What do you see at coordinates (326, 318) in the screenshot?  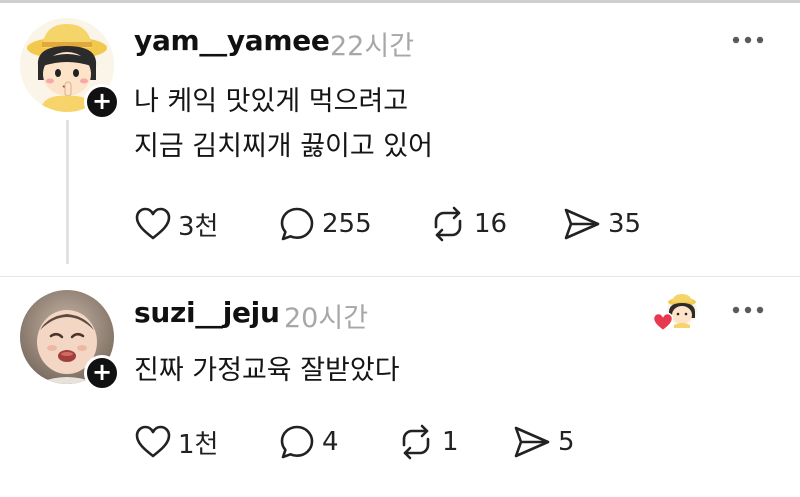 I see `timestamp: 20시간` at bounding box center [326, 318].